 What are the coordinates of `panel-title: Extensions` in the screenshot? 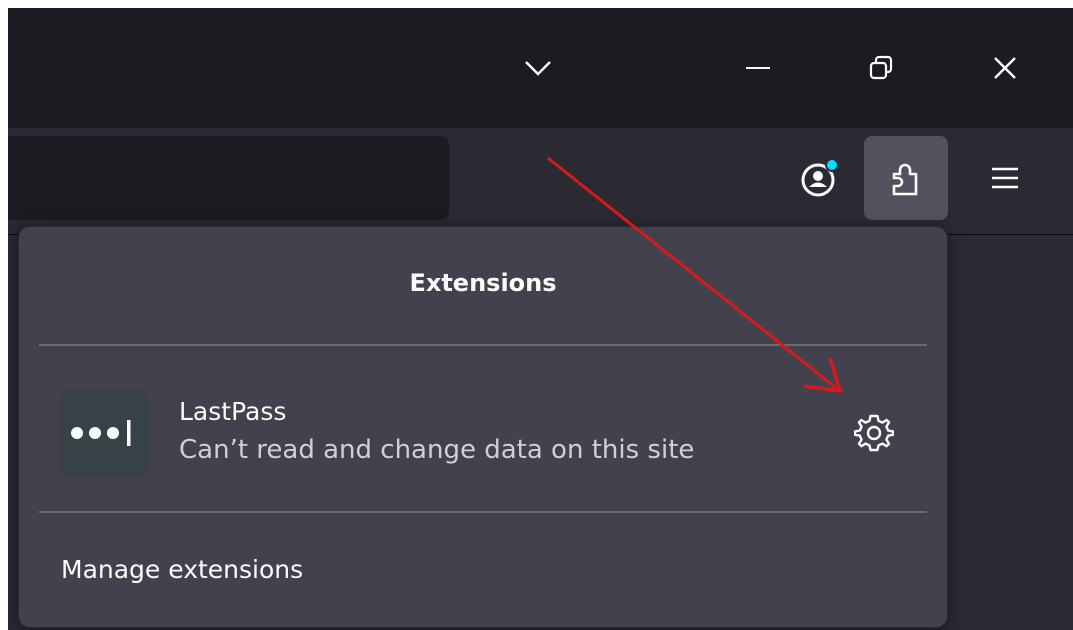 It's located at (483, 283).